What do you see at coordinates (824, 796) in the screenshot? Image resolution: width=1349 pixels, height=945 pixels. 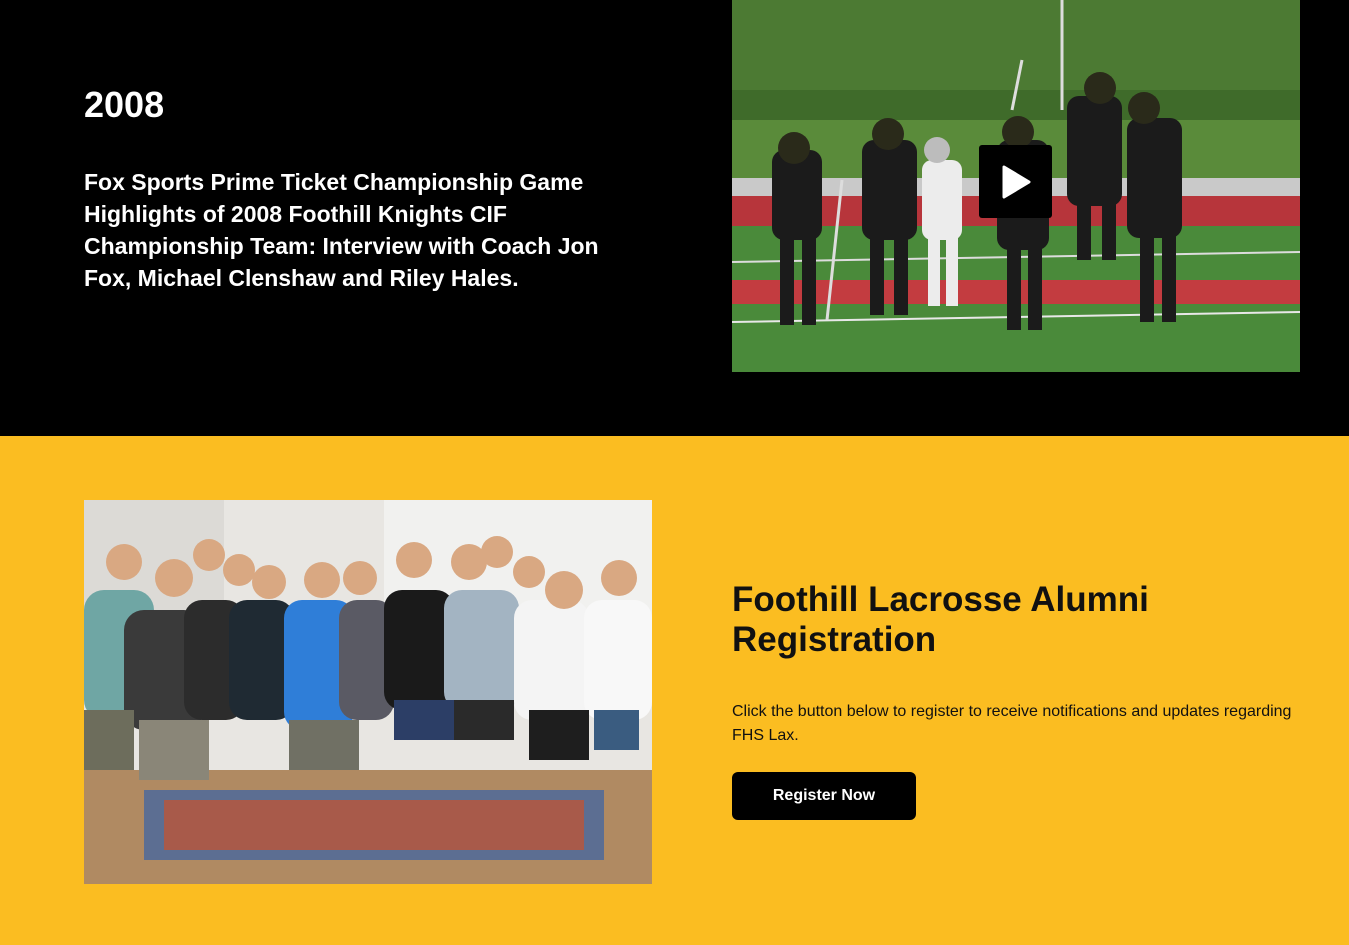 I see `register-now-button: Register Now` at bounding box center [824, 796].